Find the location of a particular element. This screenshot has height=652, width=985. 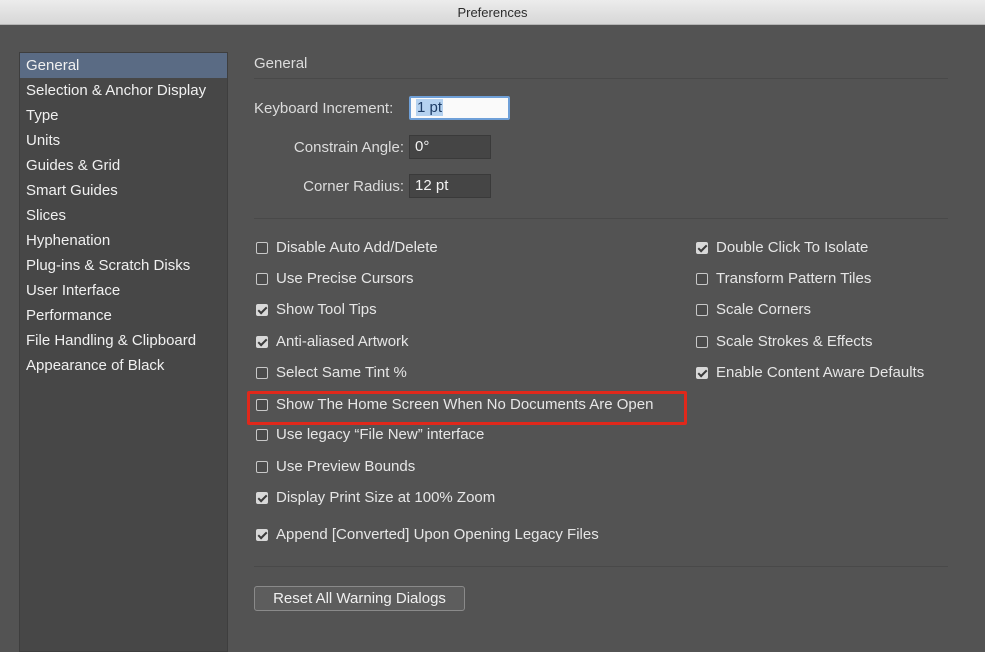

option-label: Select Same Tint % is located at coordinates (341, 372).